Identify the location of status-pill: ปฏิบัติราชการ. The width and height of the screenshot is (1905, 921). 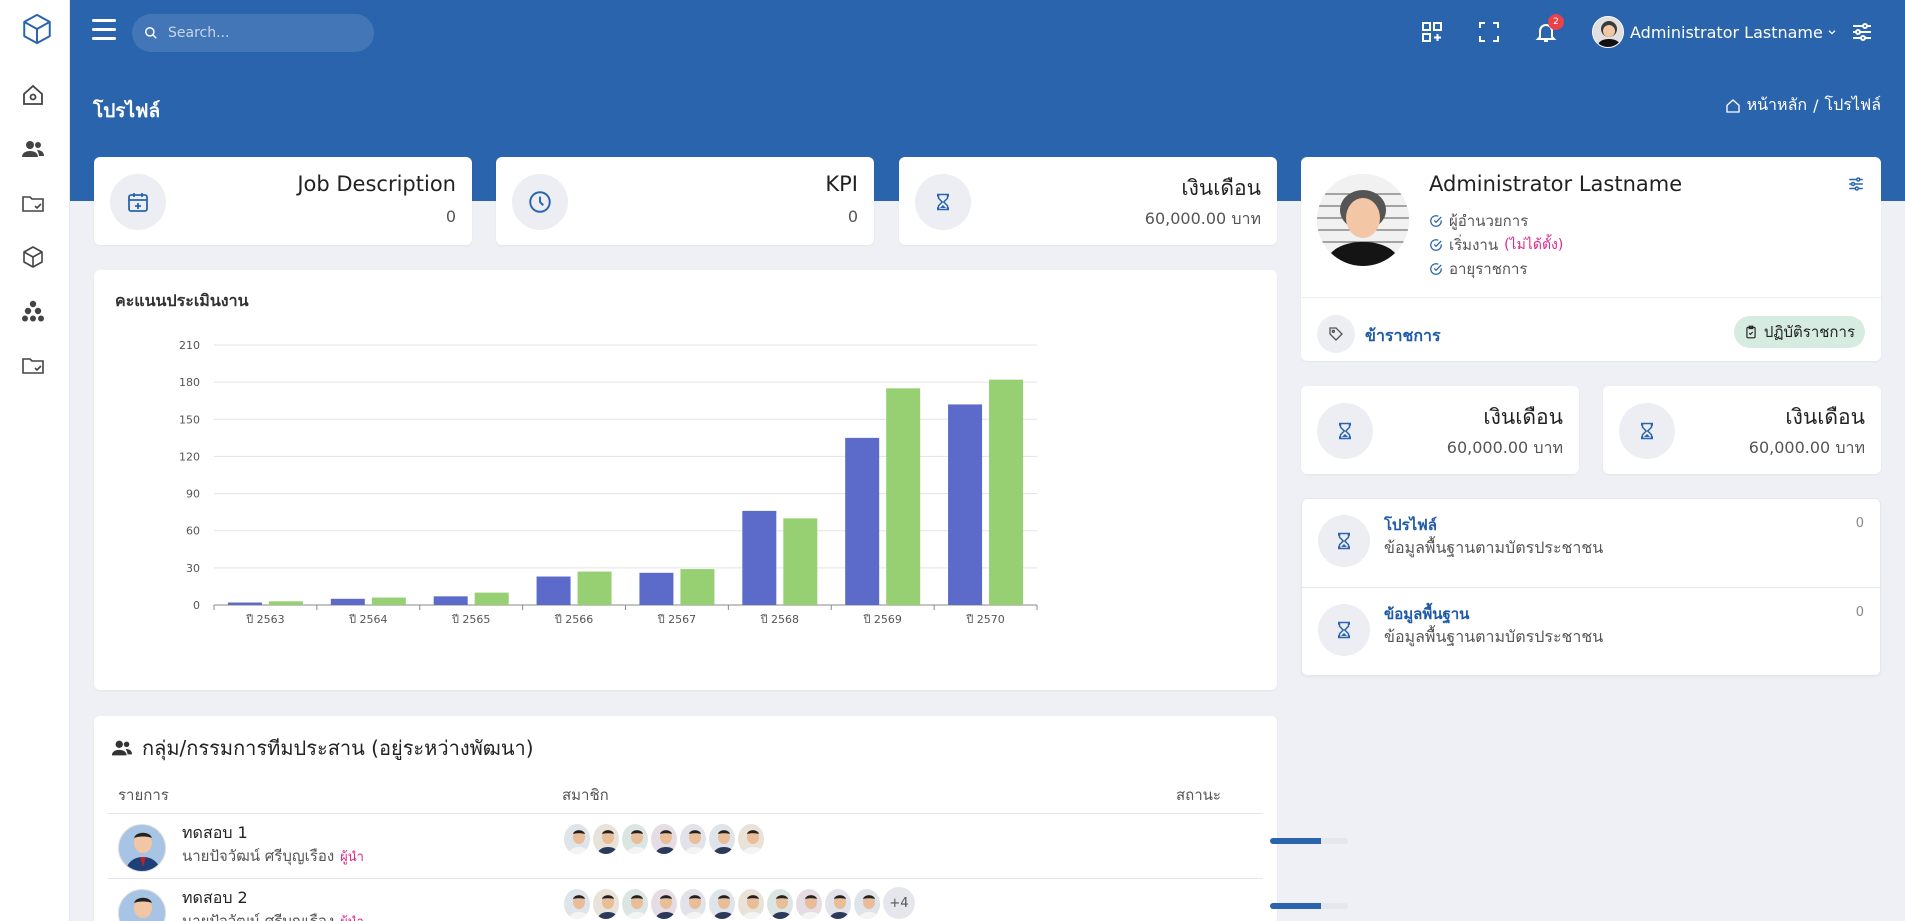
(1799, 332).